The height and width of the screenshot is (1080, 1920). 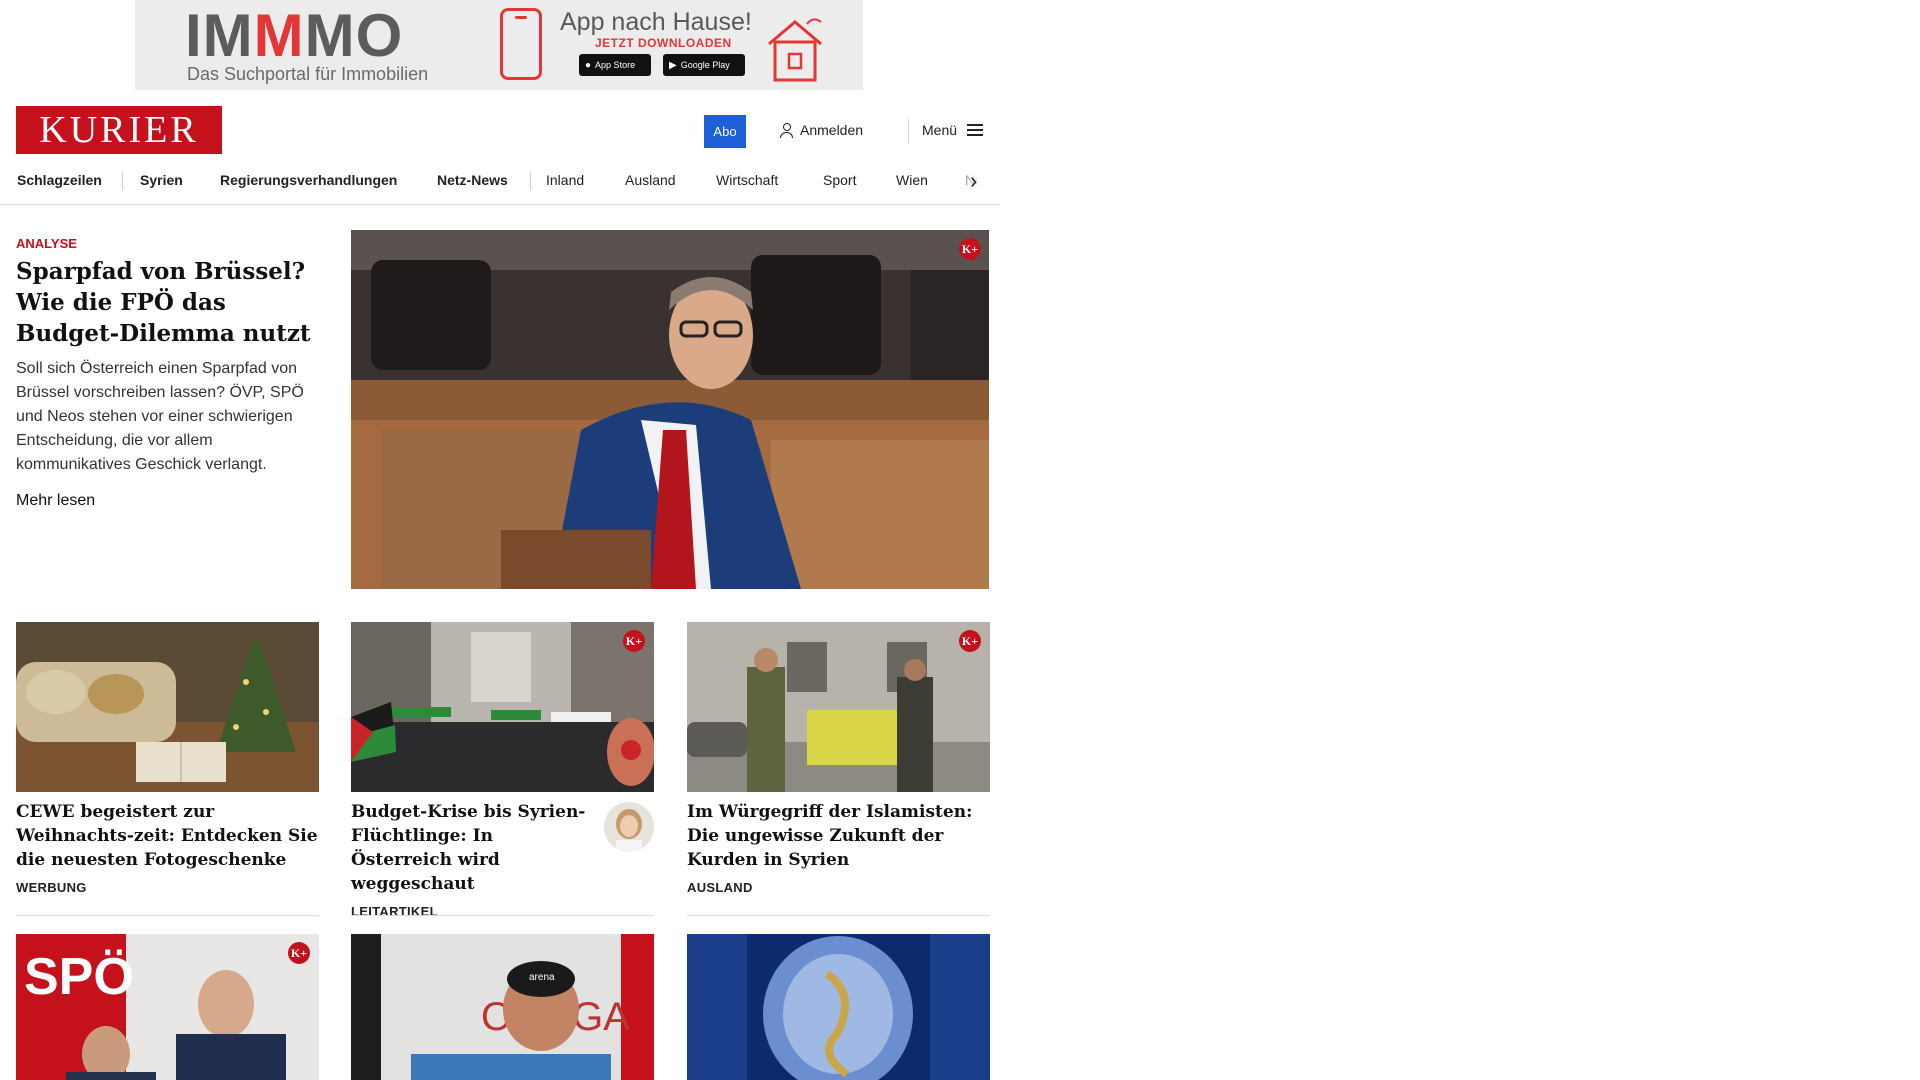 What do you see at coordinates (55, 501) in the screenshot?
I see `read-more-link: Mehr lesen` at bounding box center [55, 501].